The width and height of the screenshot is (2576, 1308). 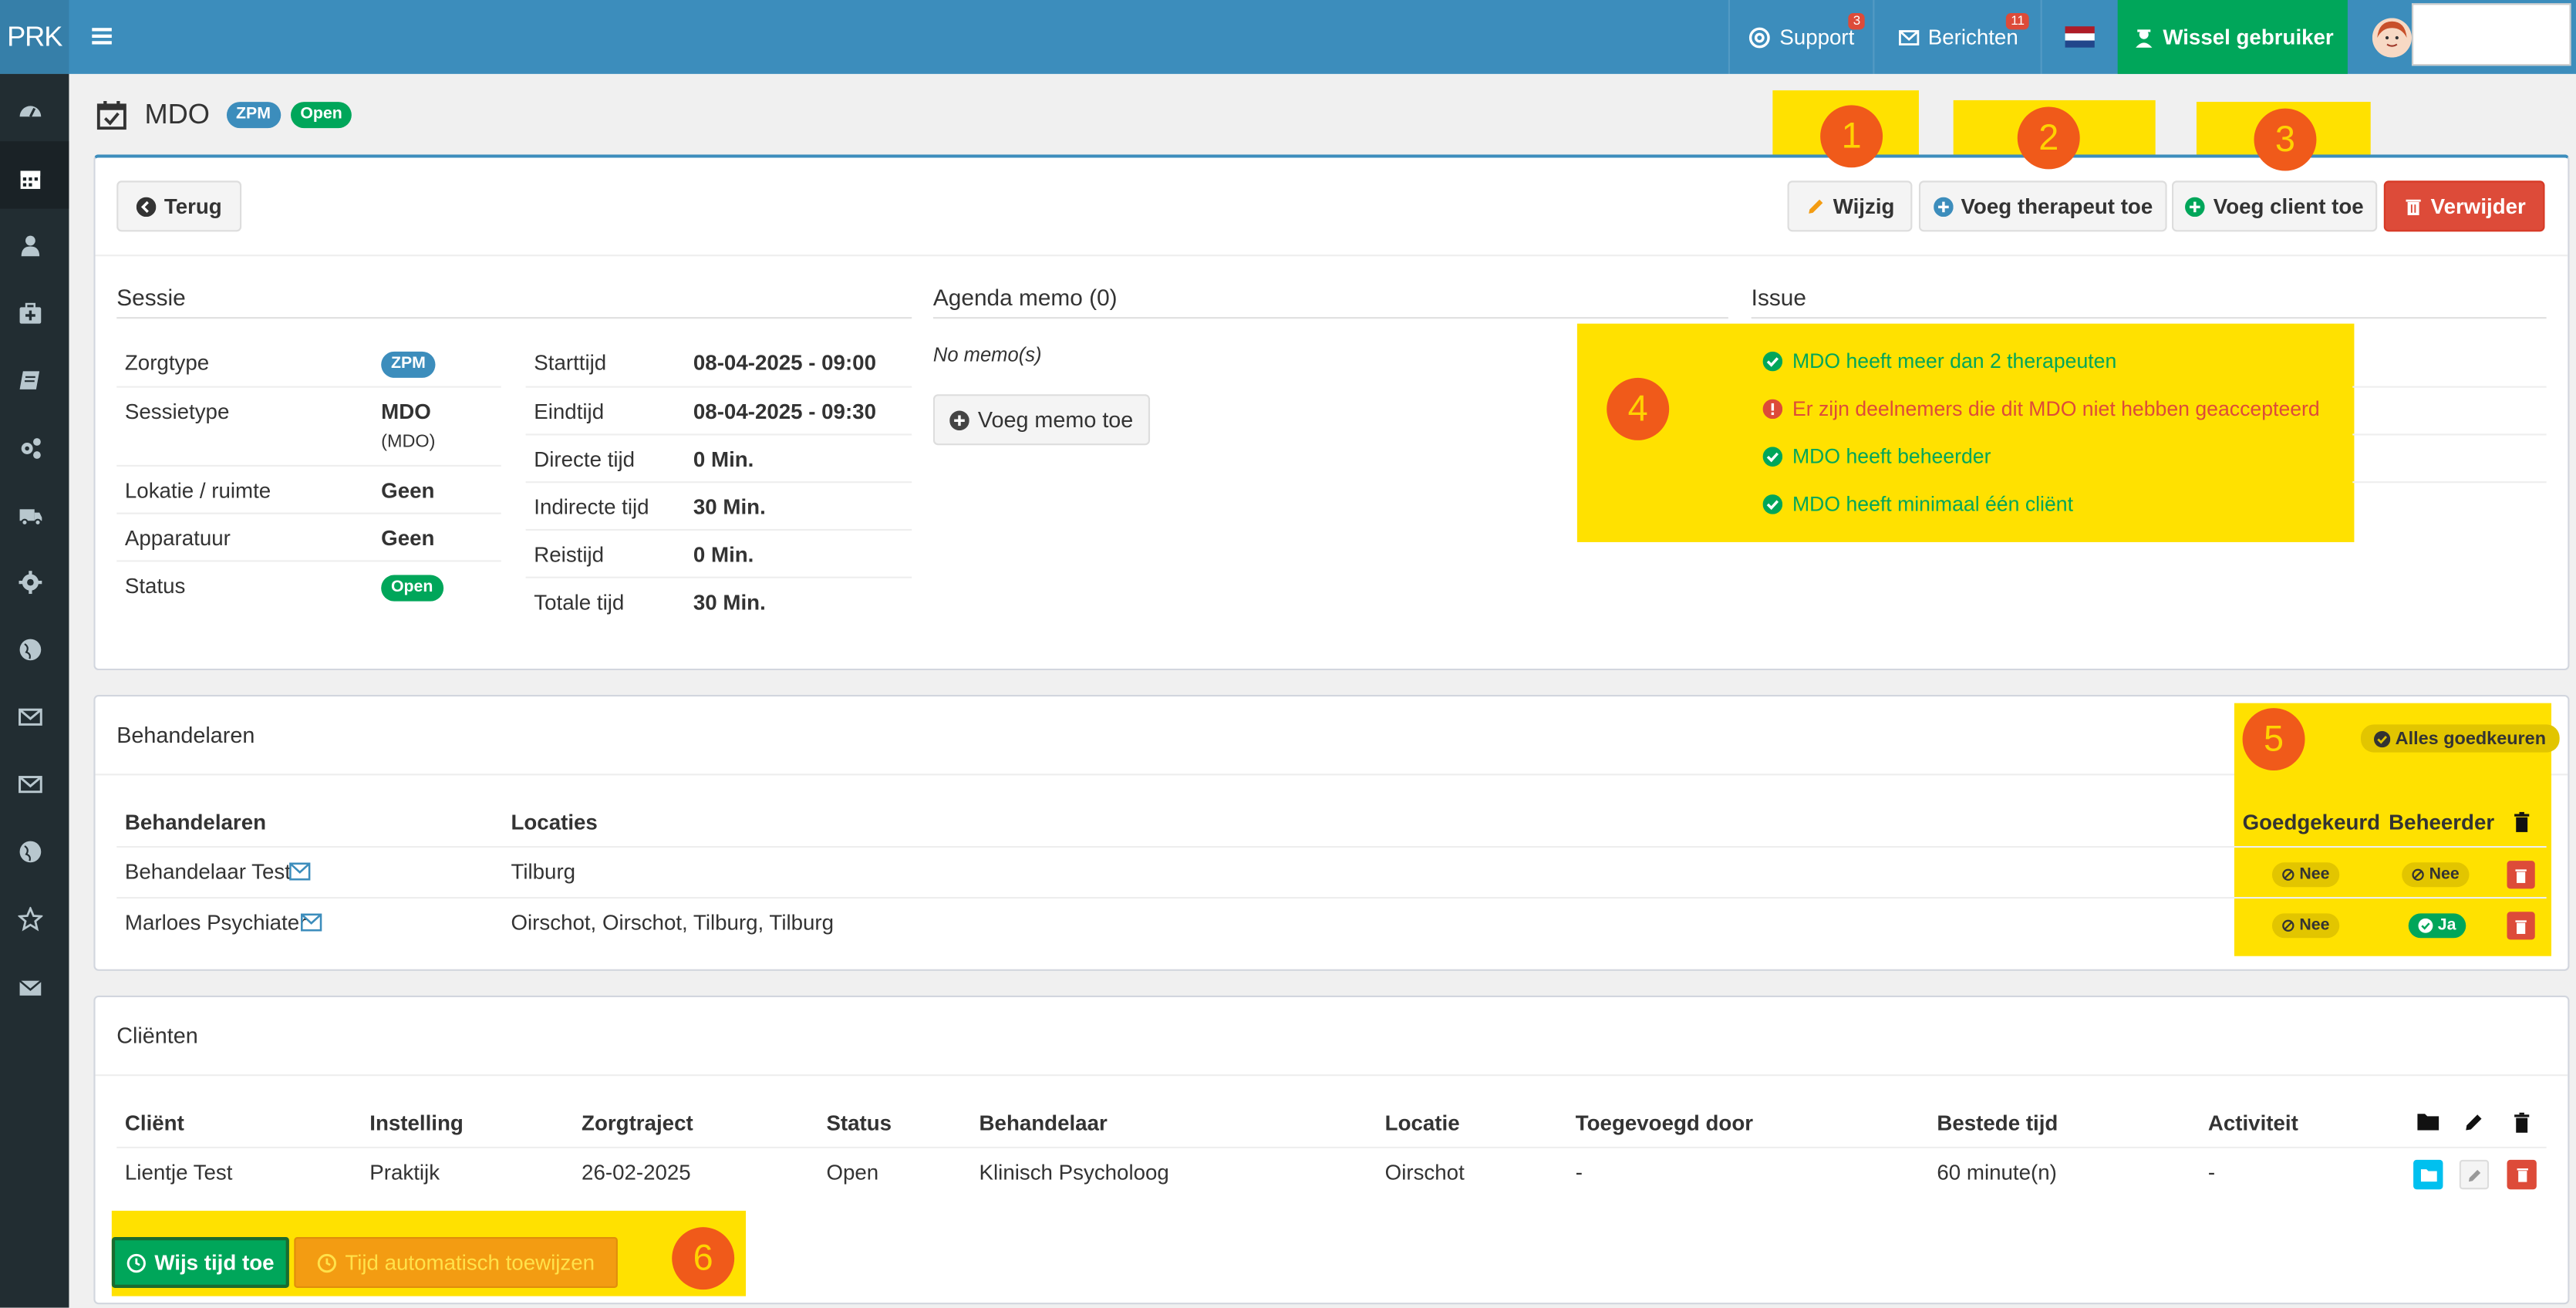 What do you see at coordinates (2471, 738) in the screenshot?
I see `approve-all-label: Alles goedkeuren` at bounding box center [2471, 738].